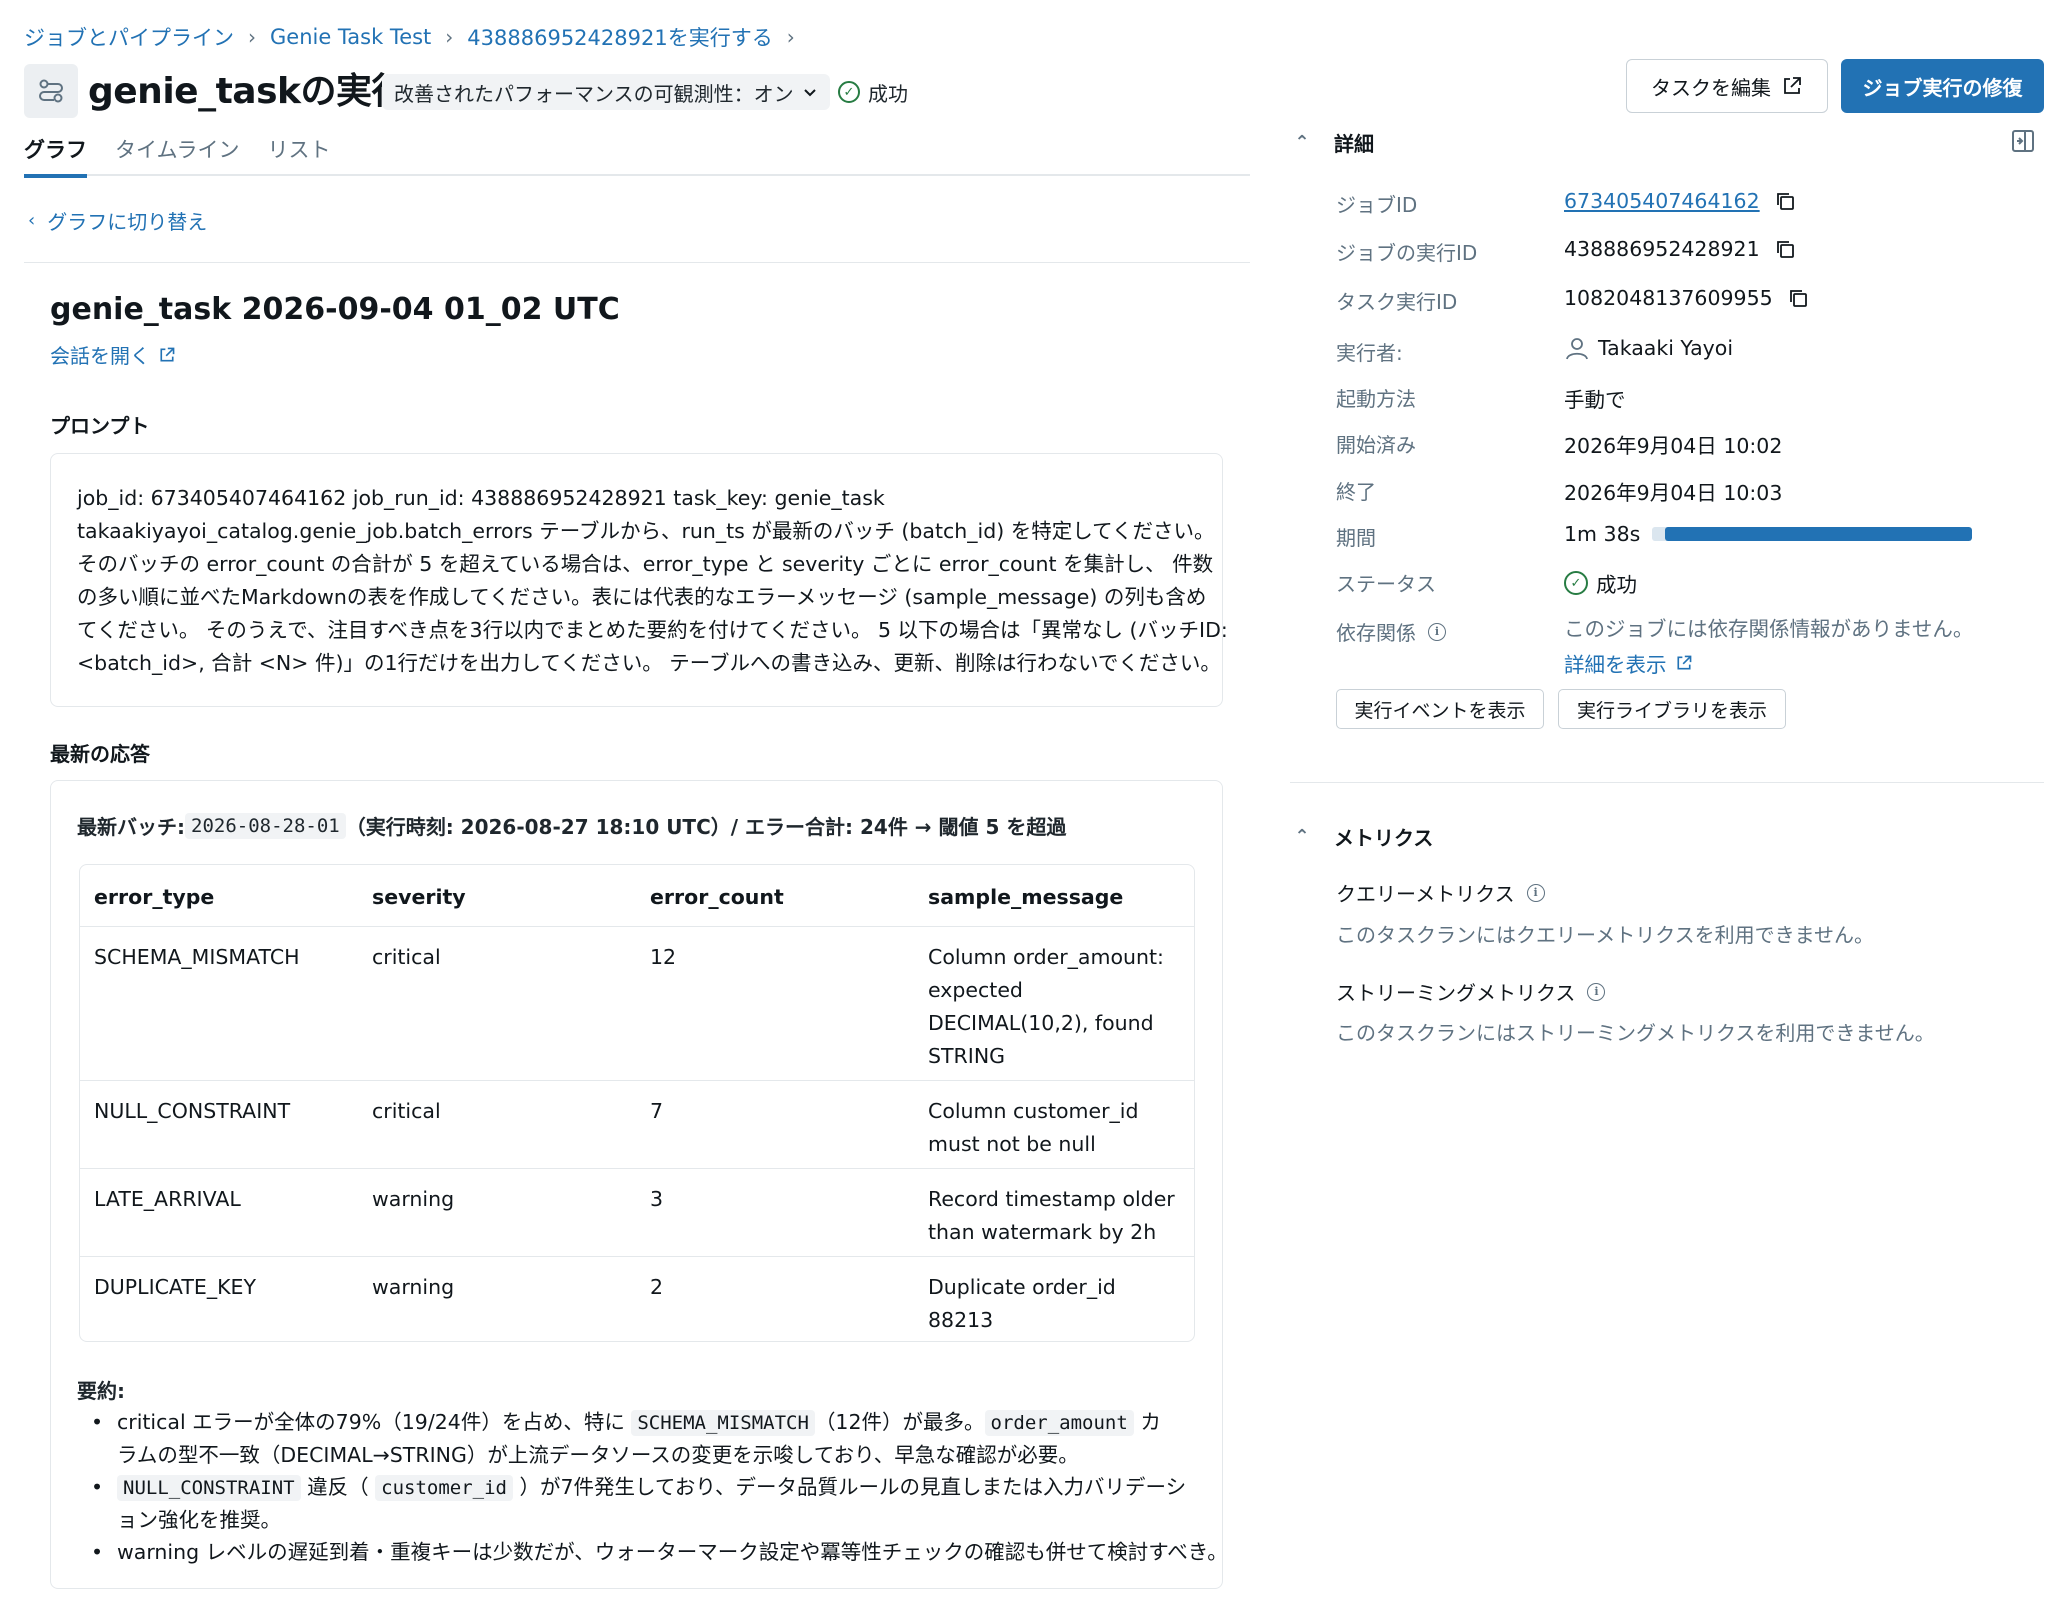 This screenshot has height=1605, width=2048. Describe the element at coordinates (1356, 492) in the screenshot. I see `detail-key: 終了` at that location.